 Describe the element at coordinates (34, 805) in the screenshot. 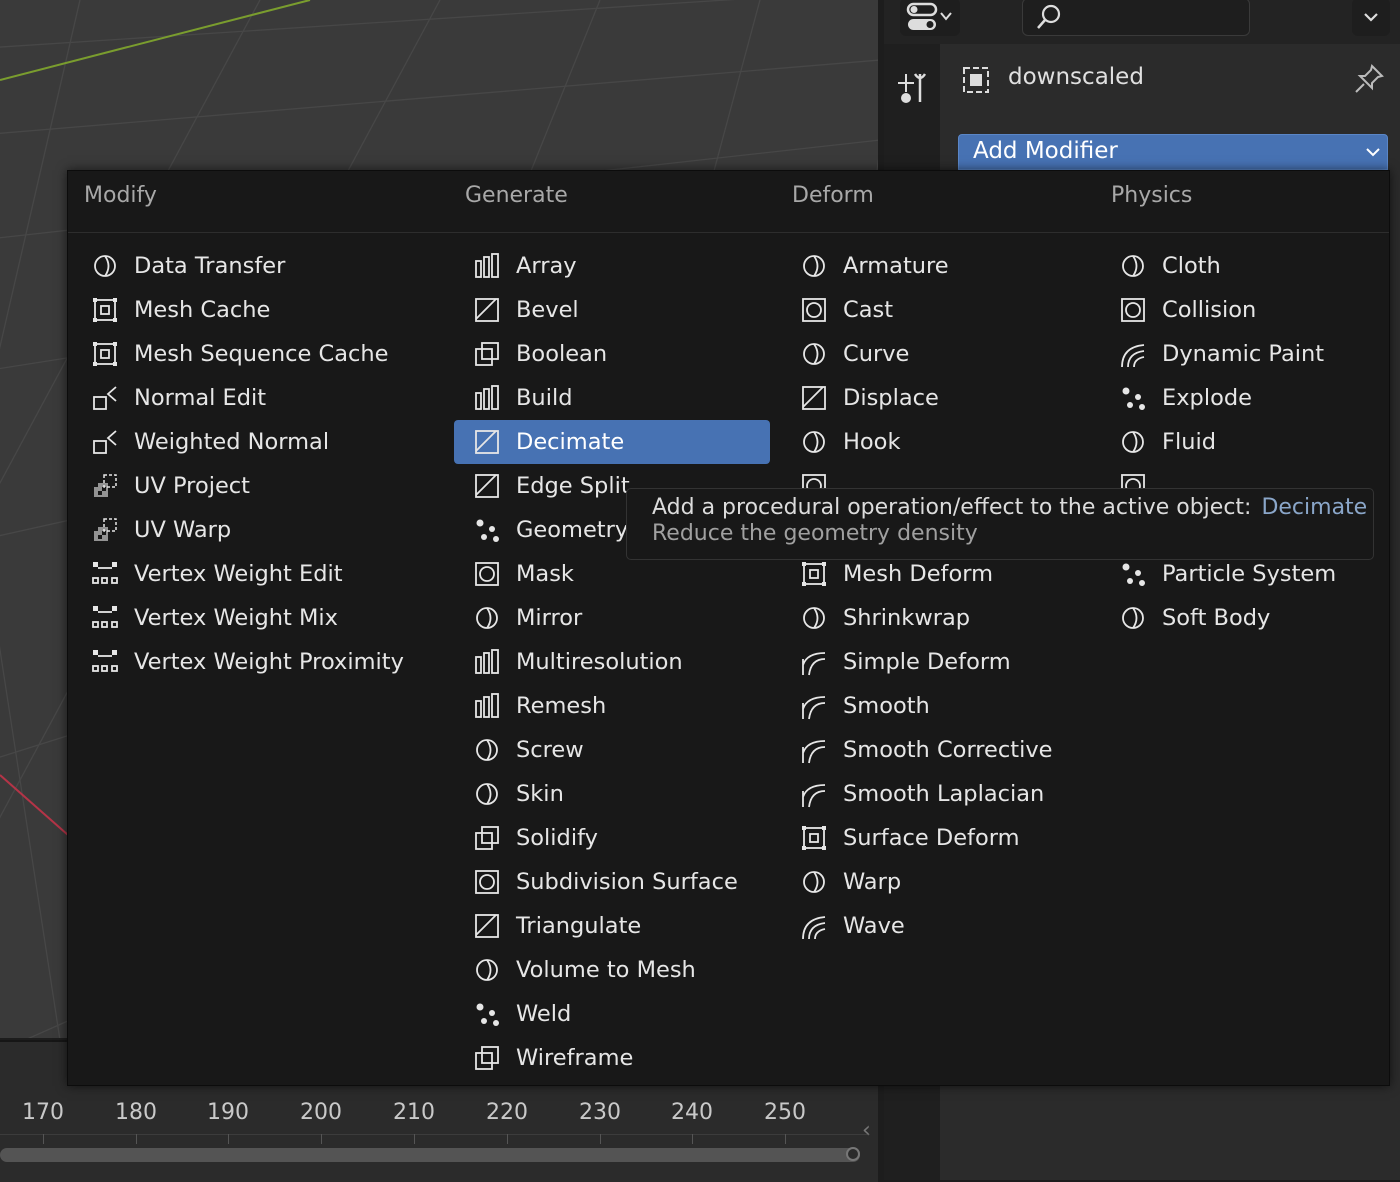

I see `y-axis-line` at that location.